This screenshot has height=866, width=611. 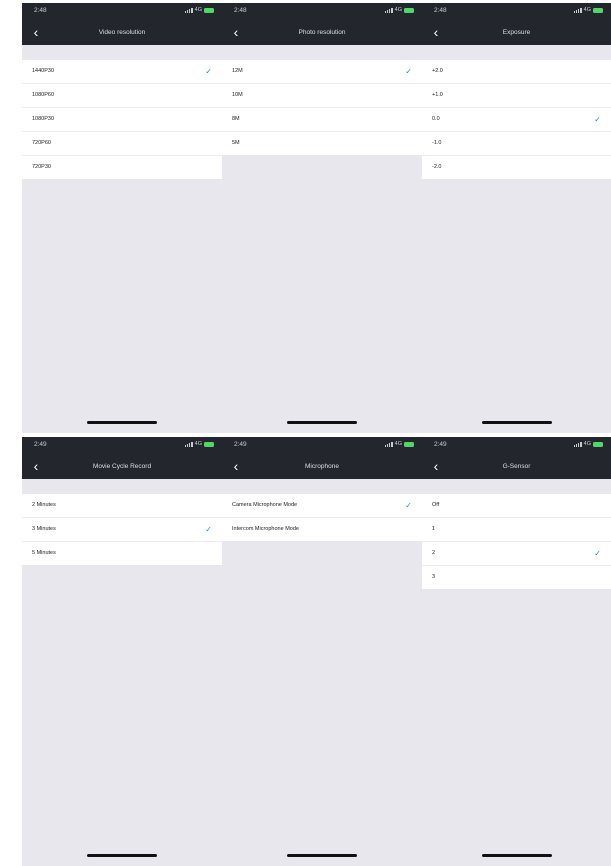 I want to click on list-item-label: Intercom Microphone Mode, so click(x=265, y=529).